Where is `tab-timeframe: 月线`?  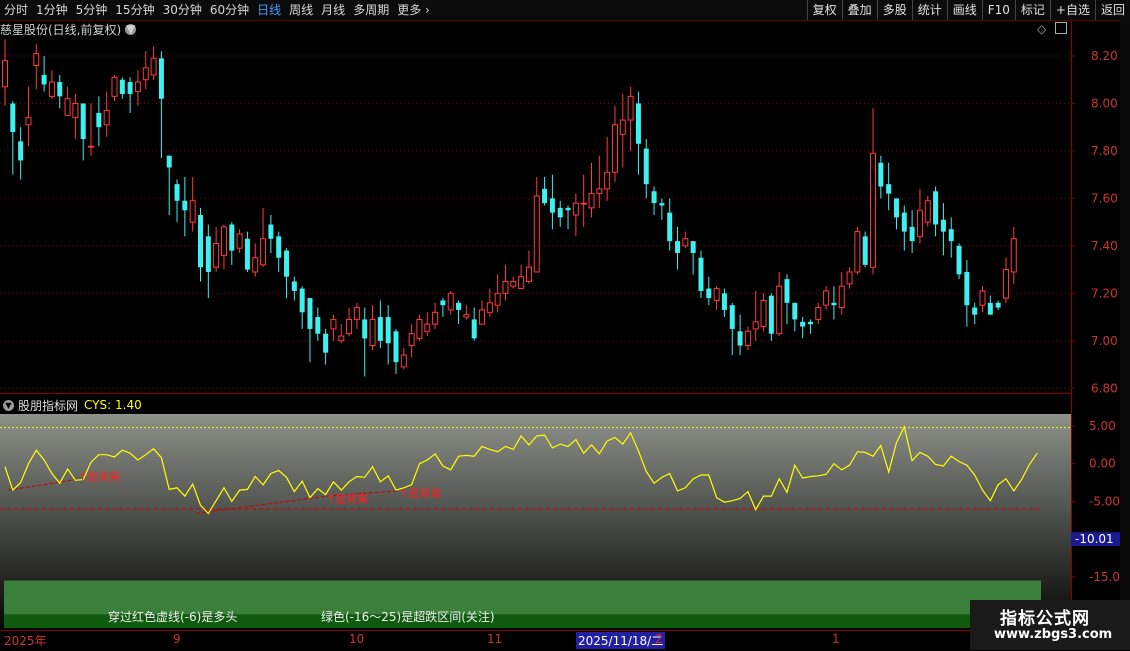 tab-timeframe: 月线 is located at coordinates (333, 10).